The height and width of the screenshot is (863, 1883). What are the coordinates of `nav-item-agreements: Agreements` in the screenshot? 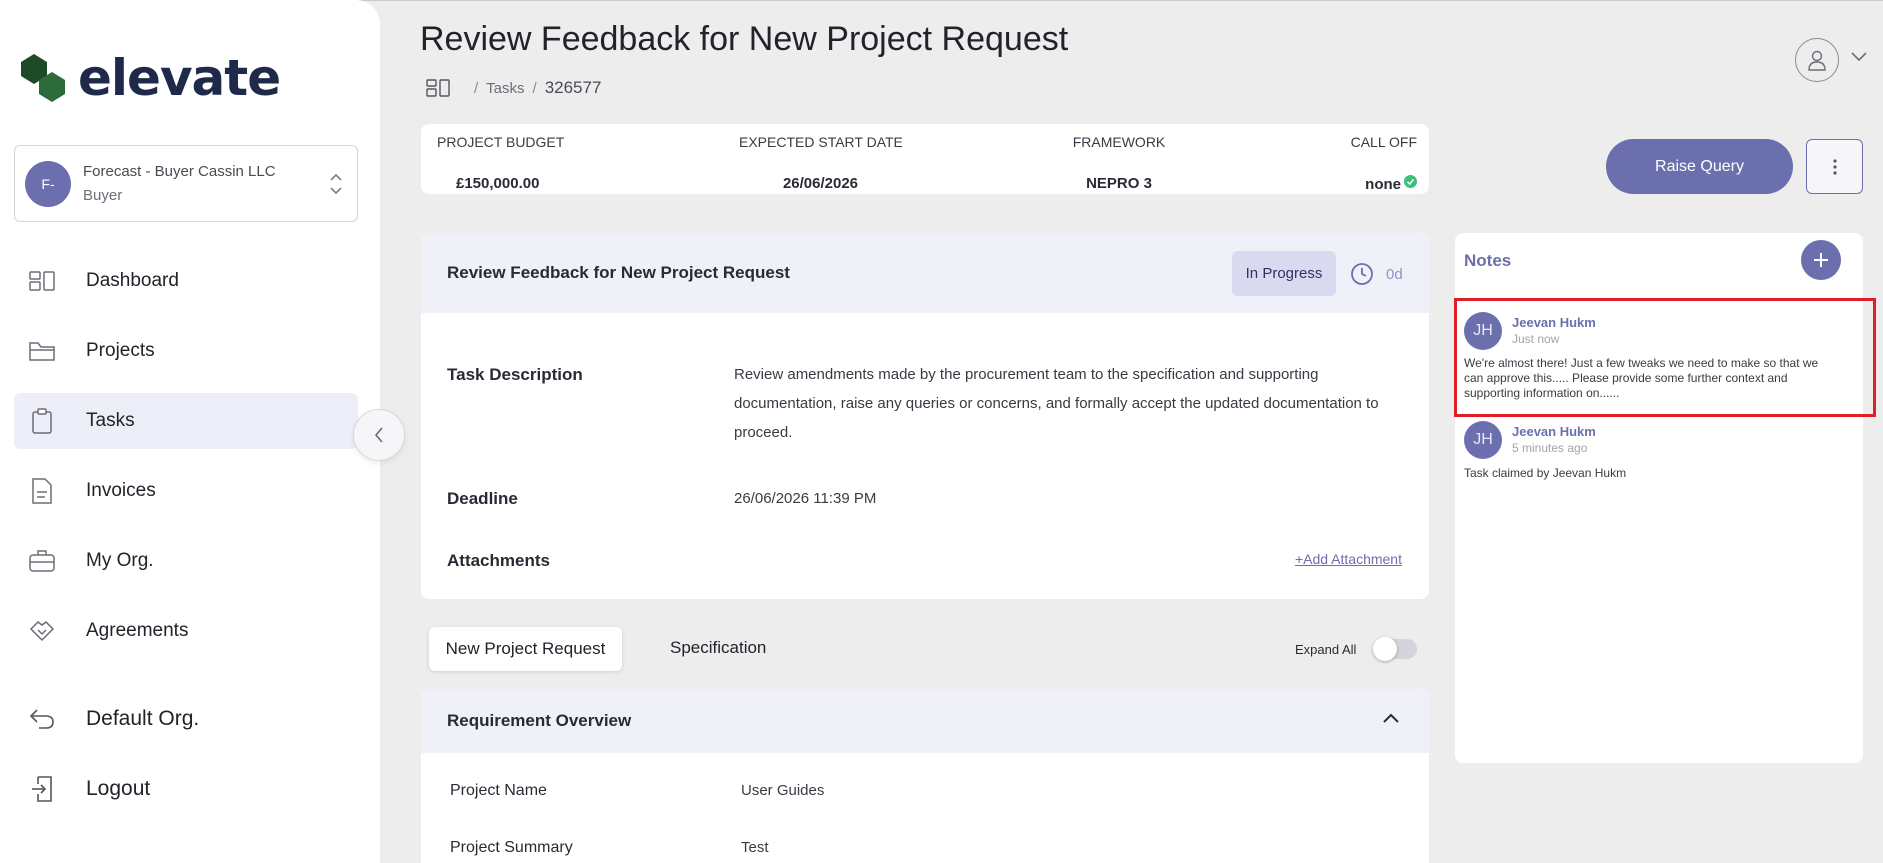 It's located at (186, 631).